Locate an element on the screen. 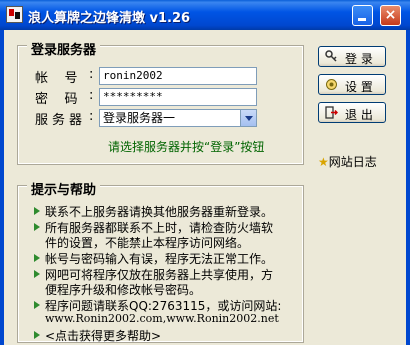 This screenshot has width=410, height=345. login-button-label: 登 录 is located at coordinates (359, 59).